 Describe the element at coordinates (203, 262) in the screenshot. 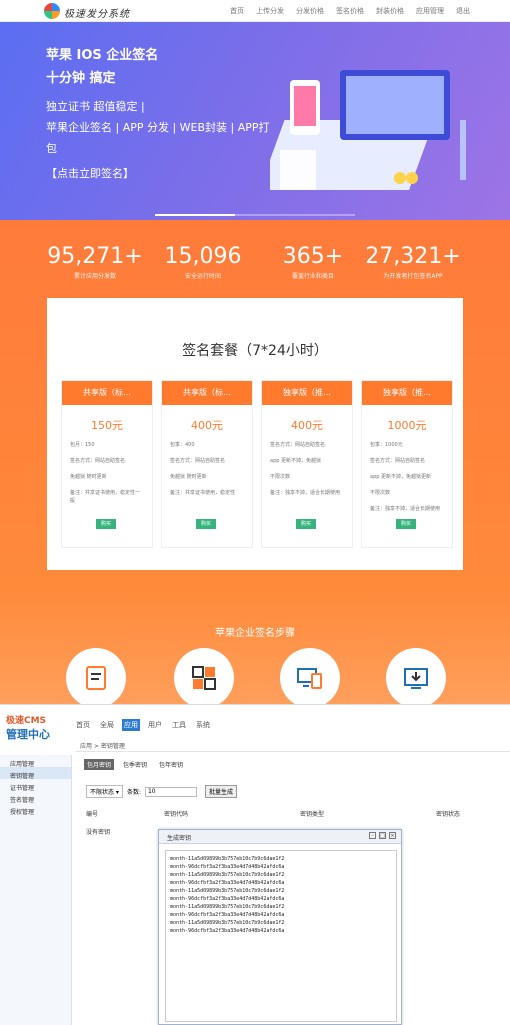

I see `stat-uptime: 15,096 安全运行时间` at that location.